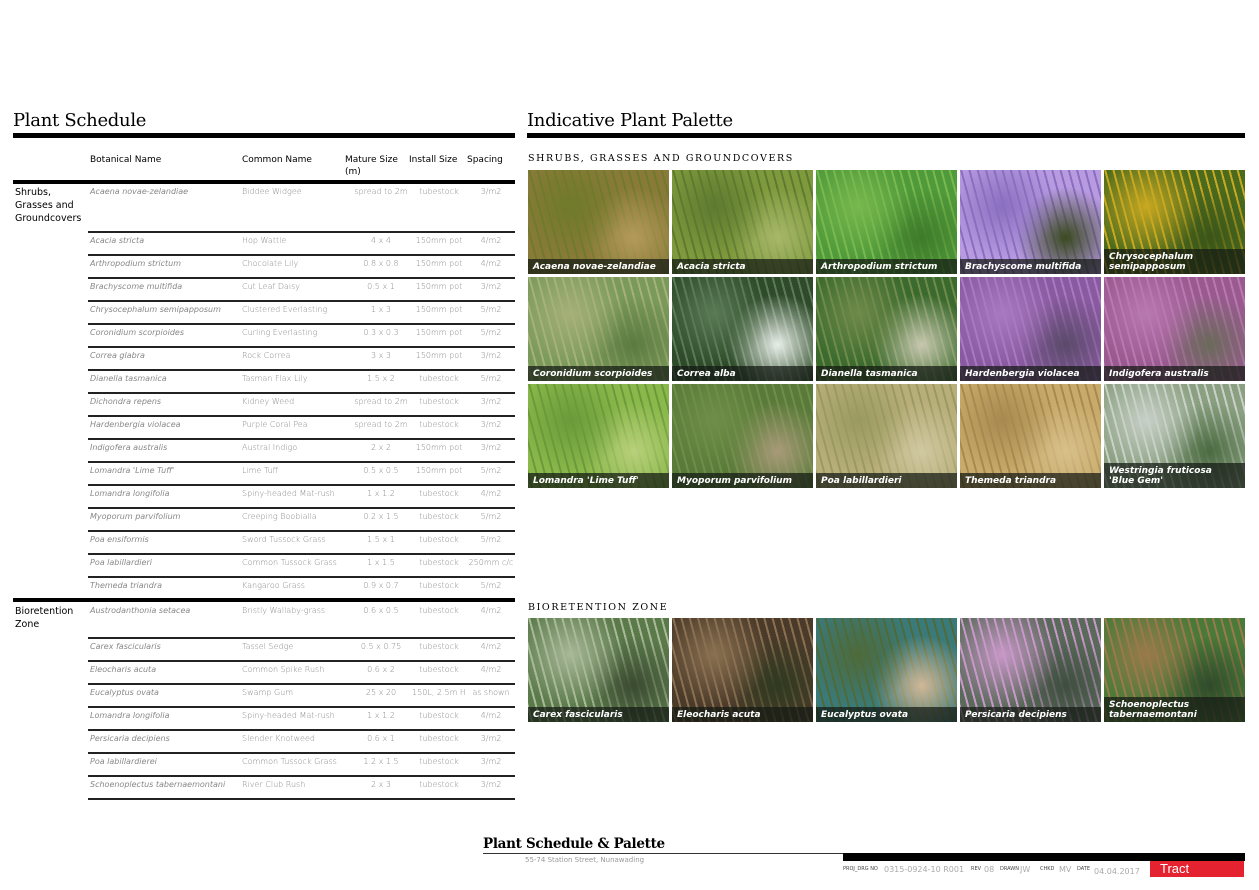 The image size is (1259, 890). I want to click on plant-photo-caption: Dianella tasmanica, so click(886, 373).